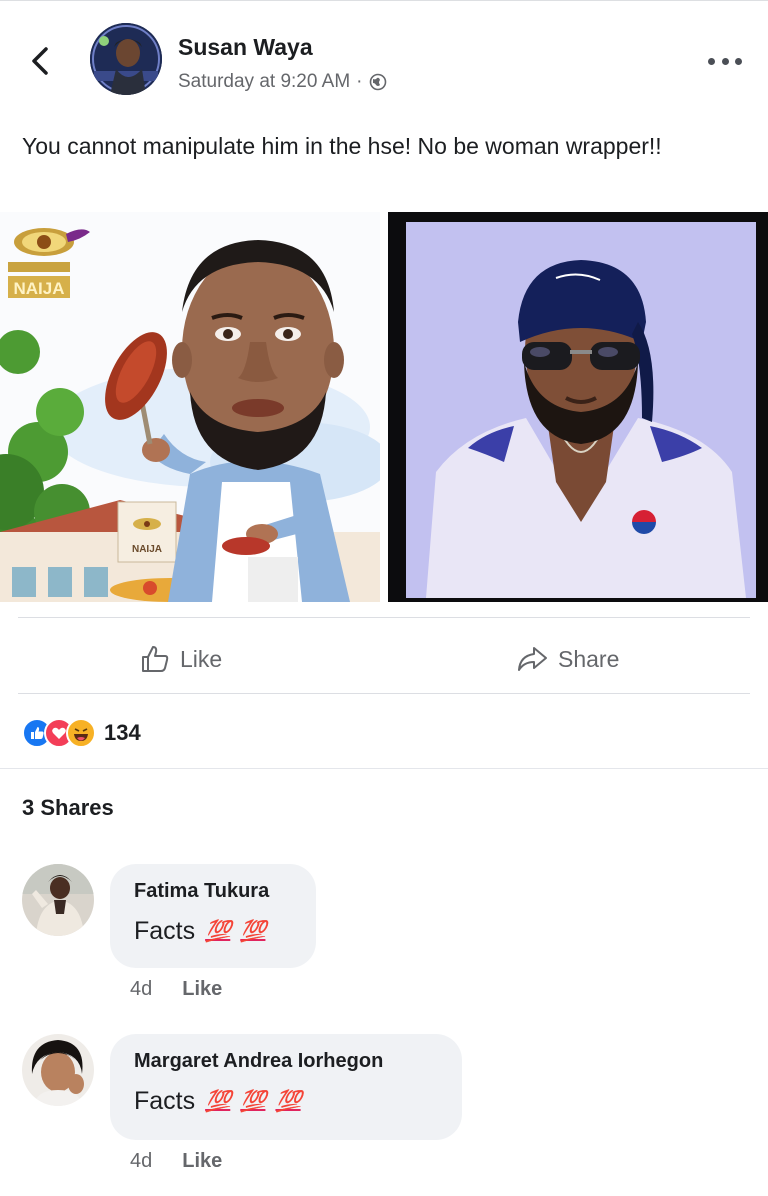 This screenshot has width=768, height=1196. I want to click on like-button: Like, so click(181, 659).